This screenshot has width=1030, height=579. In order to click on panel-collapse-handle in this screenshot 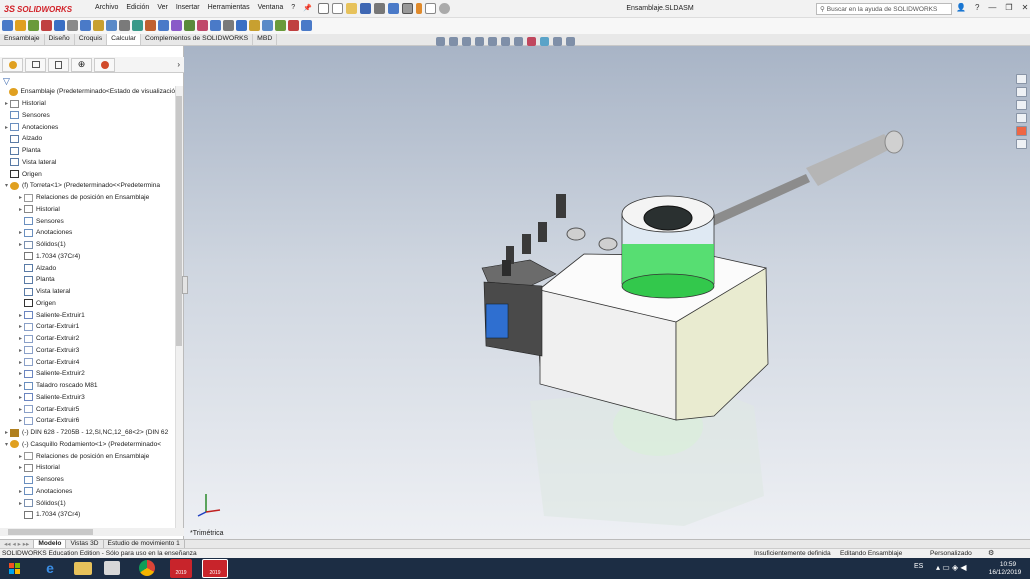, I will do `click(185, 285)`.